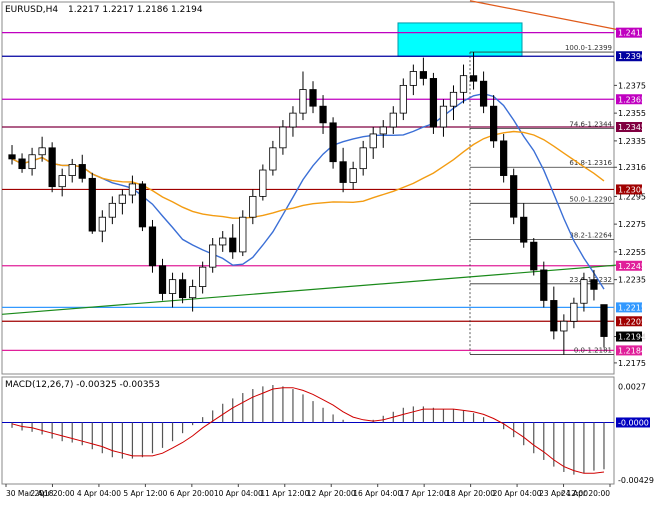 This screenshot has width=670, height=508. Describe the element at coordinates (31, 10) in the screenshot. I see `chart-symbol: EURUSD,H4` at that location.